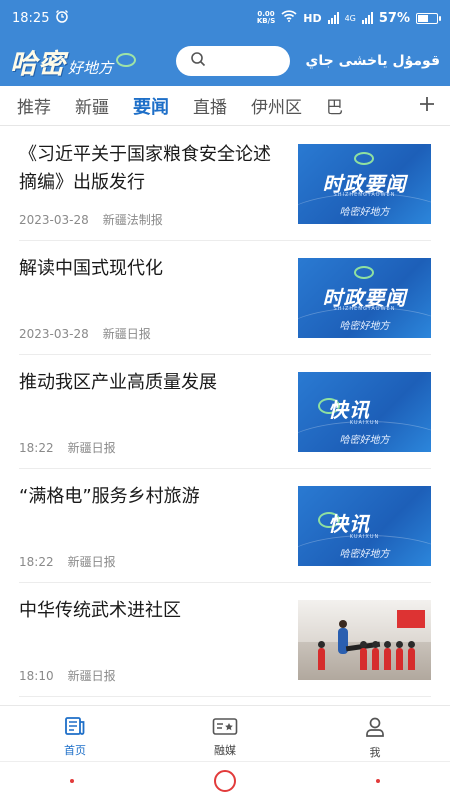 This screenshot has height=800, width=450. Describe the element at coordinates (36, 676) in the screenshot. I see `news-date: 18:10` at that location.